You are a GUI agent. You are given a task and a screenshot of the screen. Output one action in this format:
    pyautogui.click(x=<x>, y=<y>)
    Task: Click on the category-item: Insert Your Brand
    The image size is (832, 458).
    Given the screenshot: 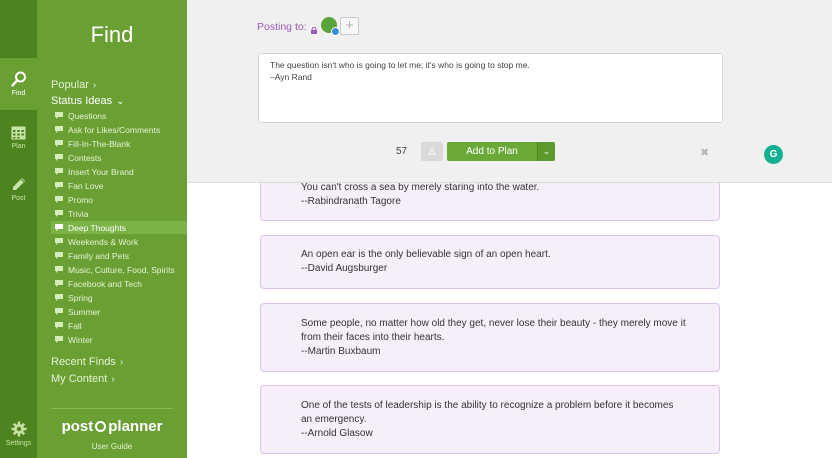 What is the action you would take?
    pyautogui.click(x=119, y=171)
    